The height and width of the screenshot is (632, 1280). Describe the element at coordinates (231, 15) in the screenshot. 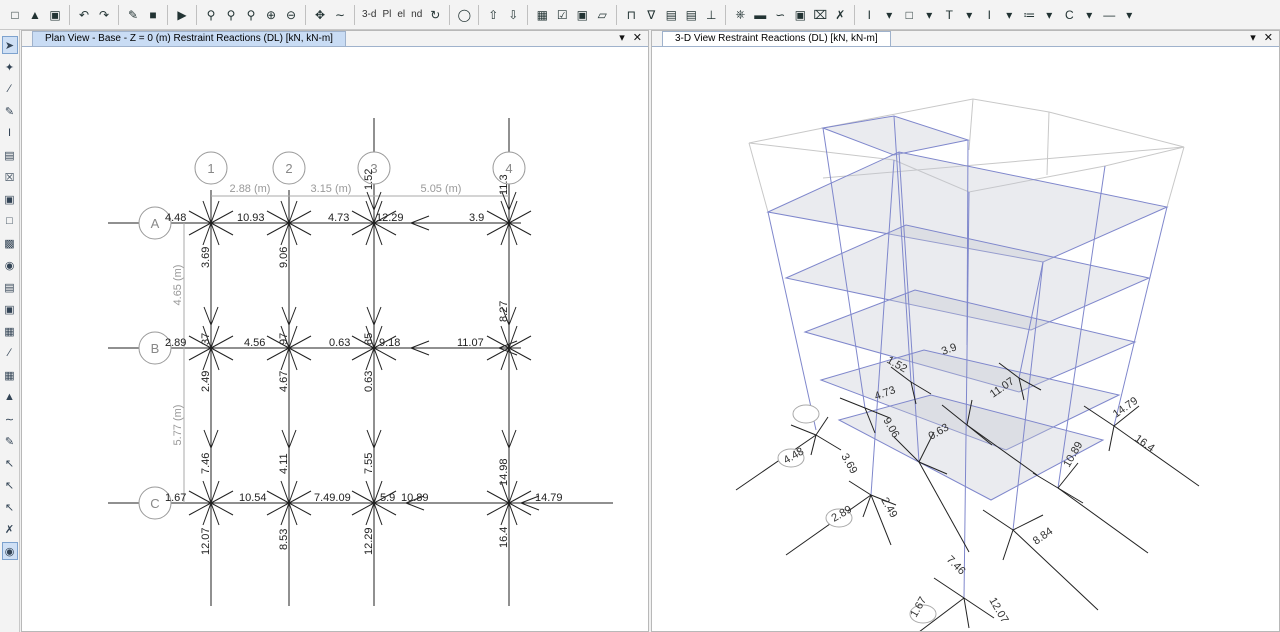

I see `zoom-restore-icon: ⚲` at that location.